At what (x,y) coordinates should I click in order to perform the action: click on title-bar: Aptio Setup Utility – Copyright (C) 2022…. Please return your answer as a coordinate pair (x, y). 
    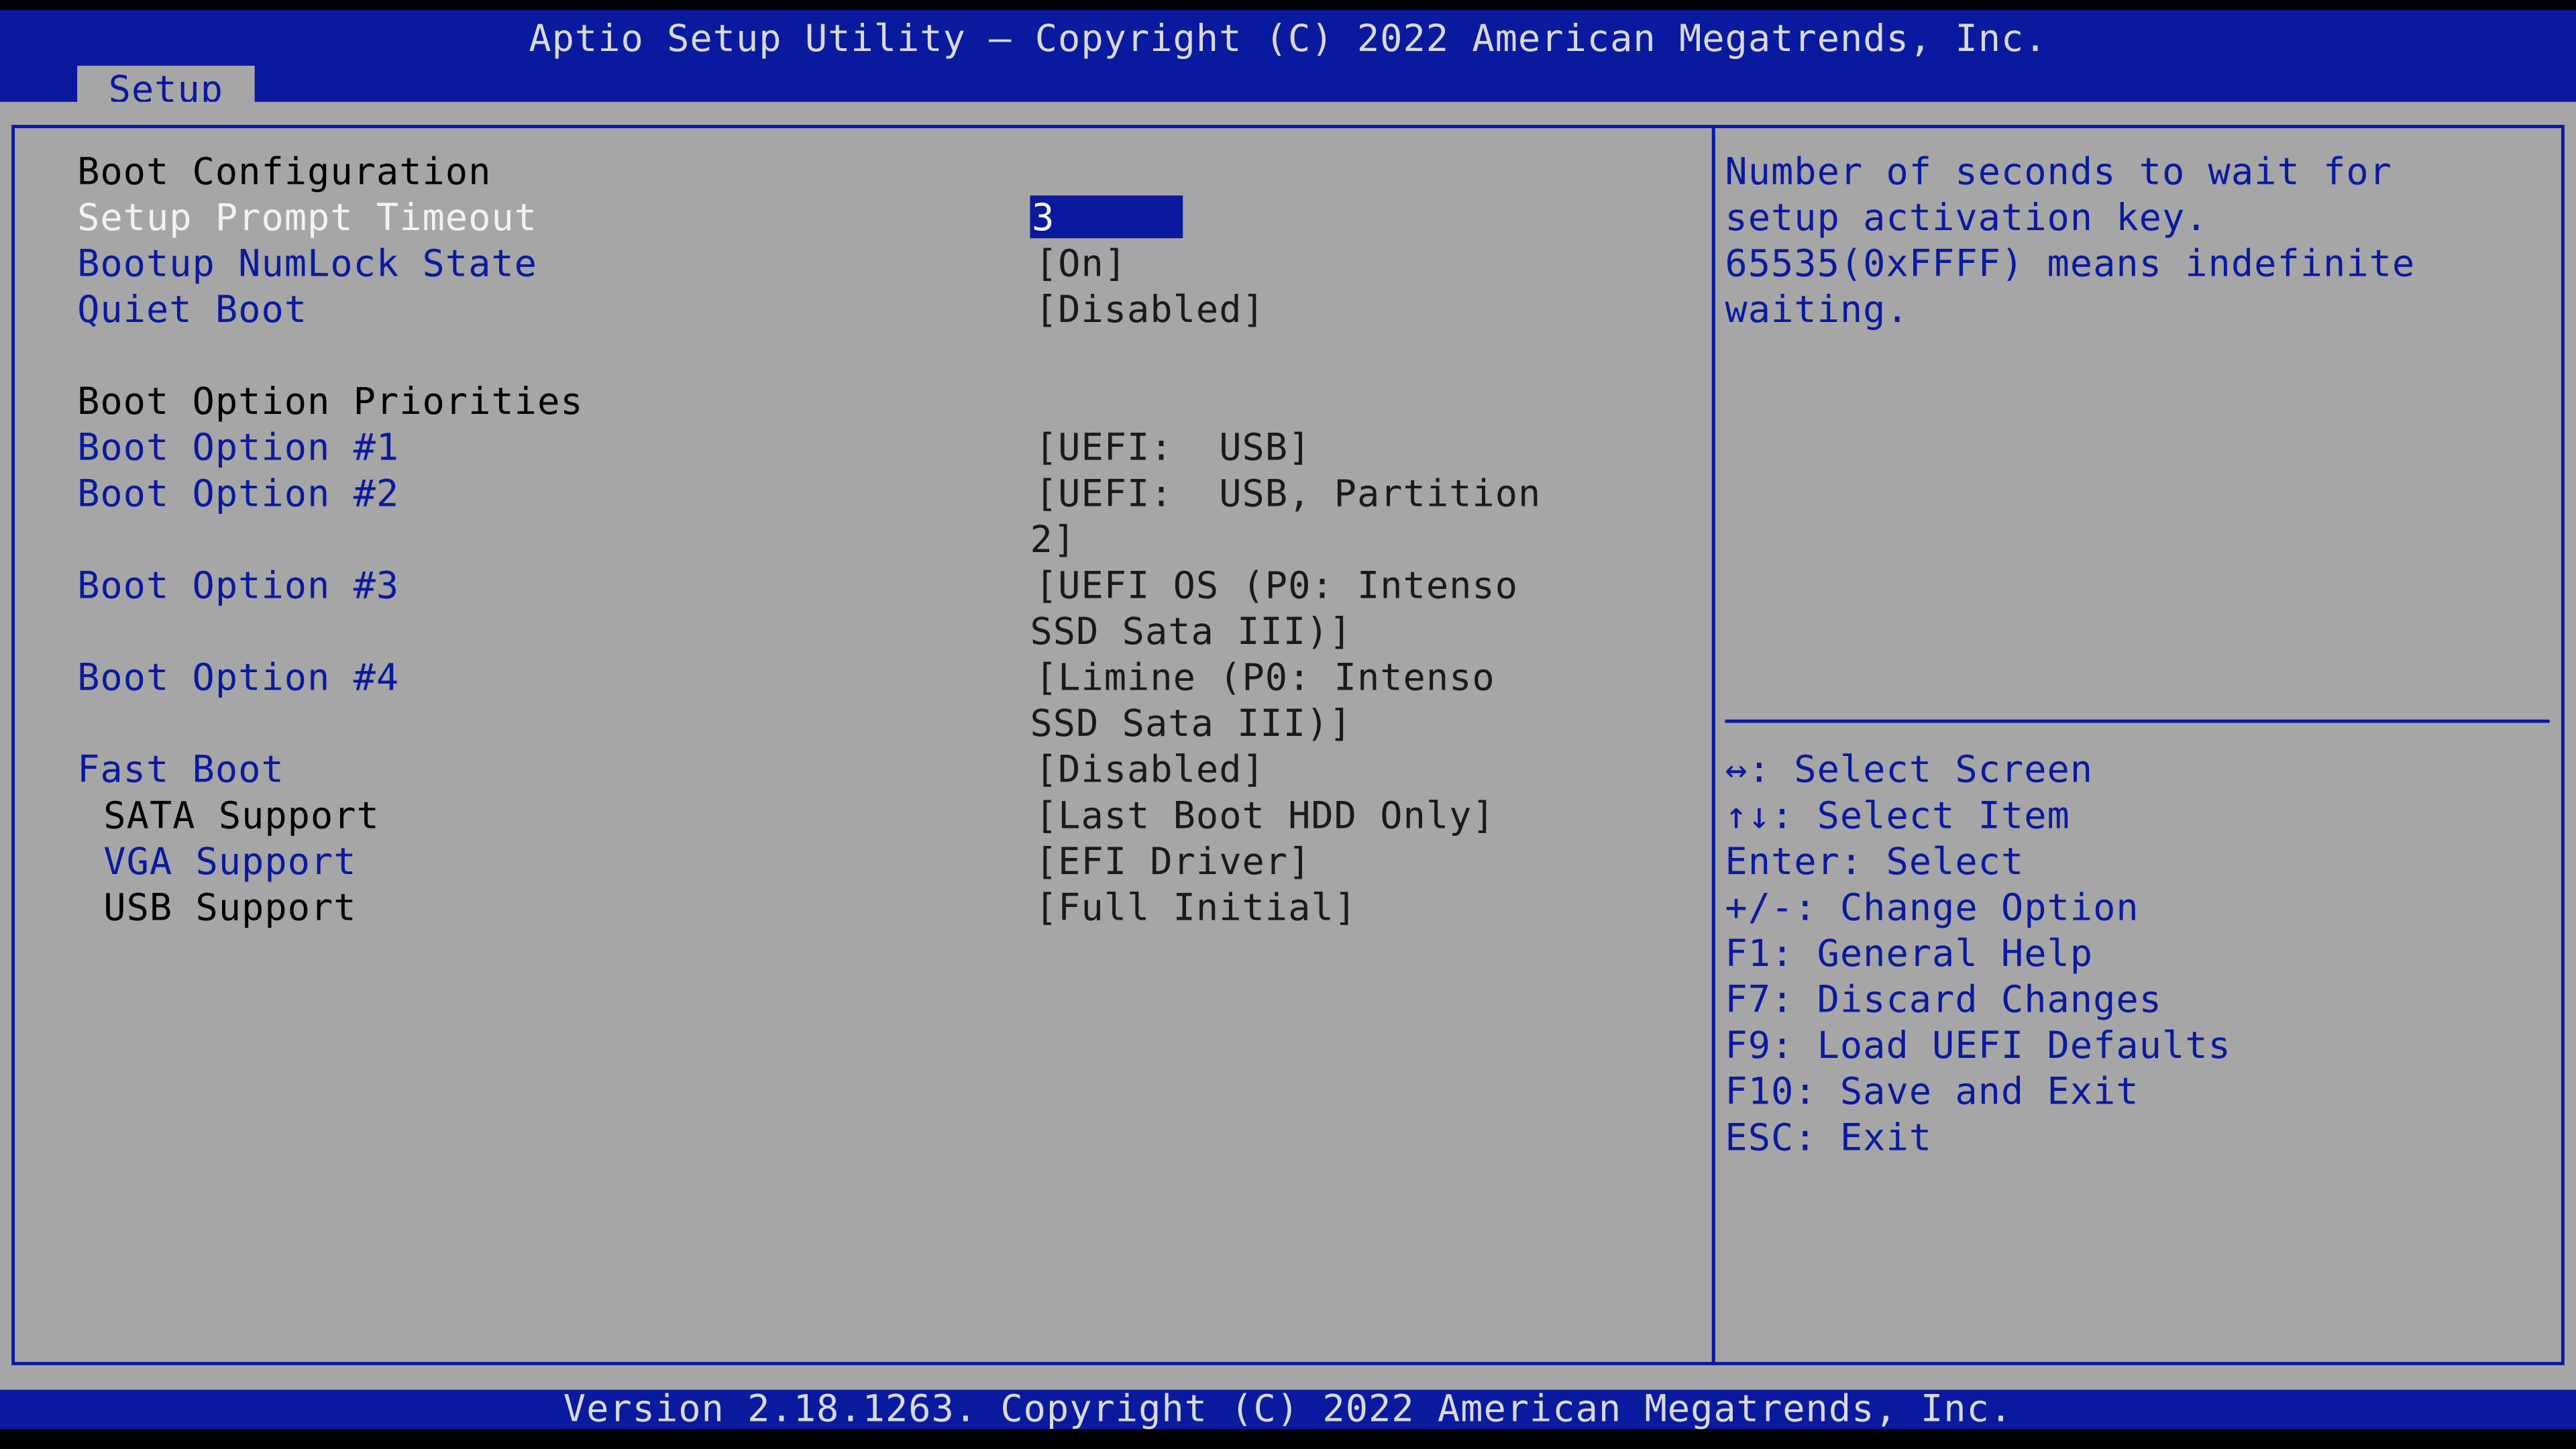
    Looking at the image, I should click on (1288, 60).